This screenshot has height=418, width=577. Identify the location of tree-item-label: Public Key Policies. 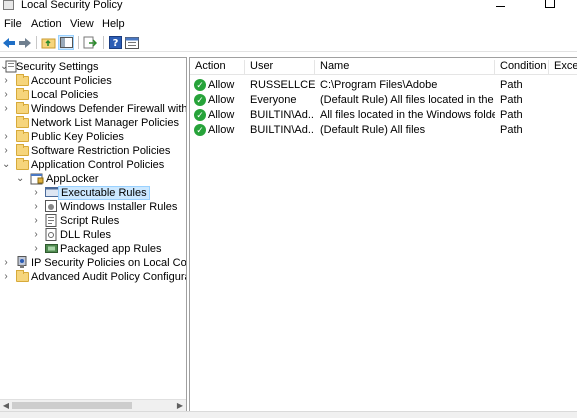
(77, 137).